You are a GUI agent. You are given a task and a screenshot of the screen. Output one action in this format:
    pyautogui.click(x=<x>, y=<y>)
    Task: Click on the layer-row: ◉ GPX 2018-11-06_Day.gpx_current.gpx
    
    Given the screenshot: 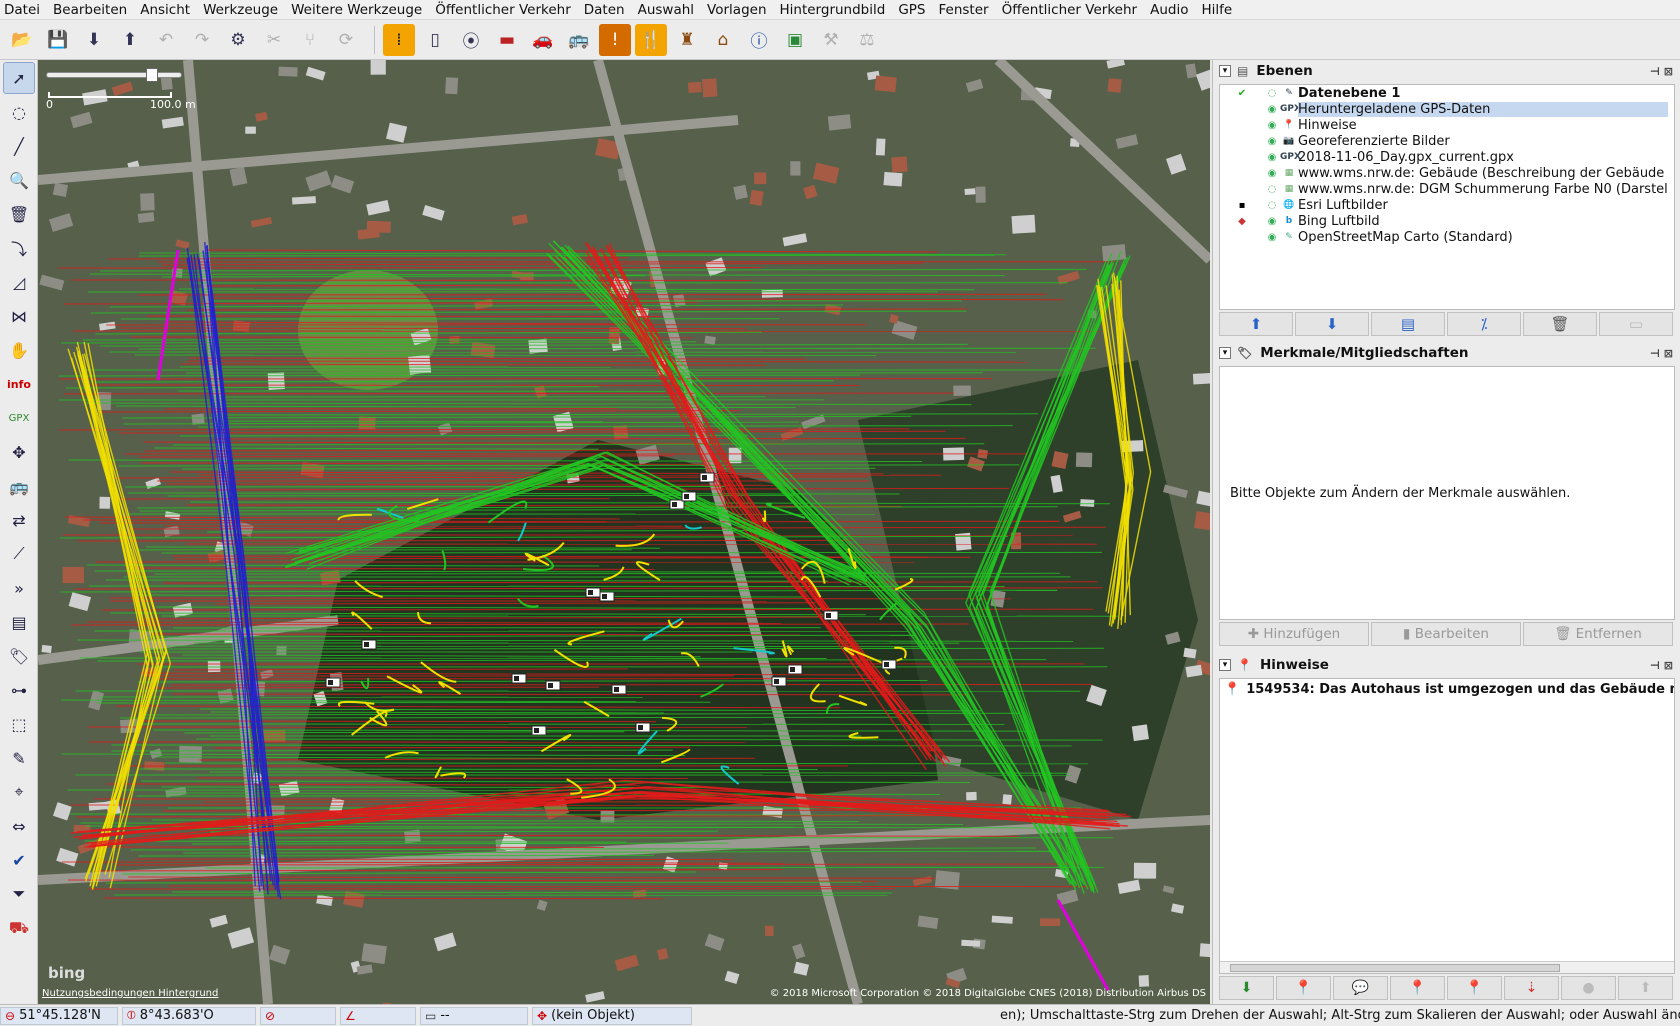 What is the action you would take?
    pyautogui.click(x=1447, y=157)
    